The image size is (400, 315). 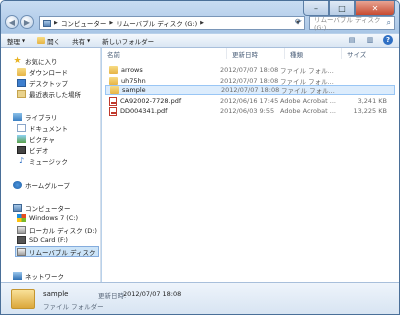 I want to click on preview-pane-icon: ▥, so click(x=370, y=40).